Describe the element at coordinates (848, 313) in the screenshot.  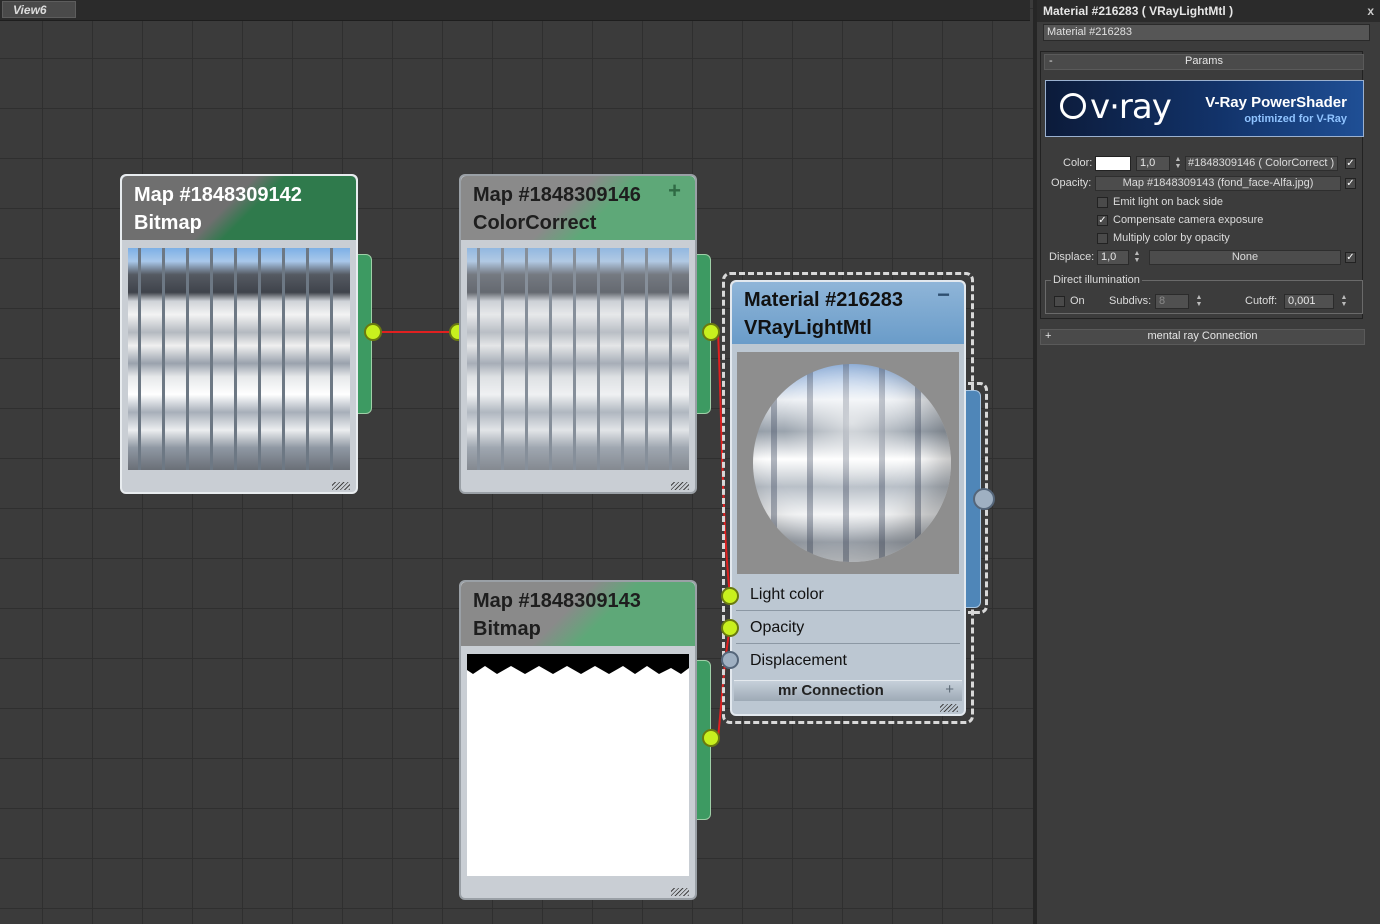
I see `material-header: Material #216283 VRayLightMtl −` at that location.